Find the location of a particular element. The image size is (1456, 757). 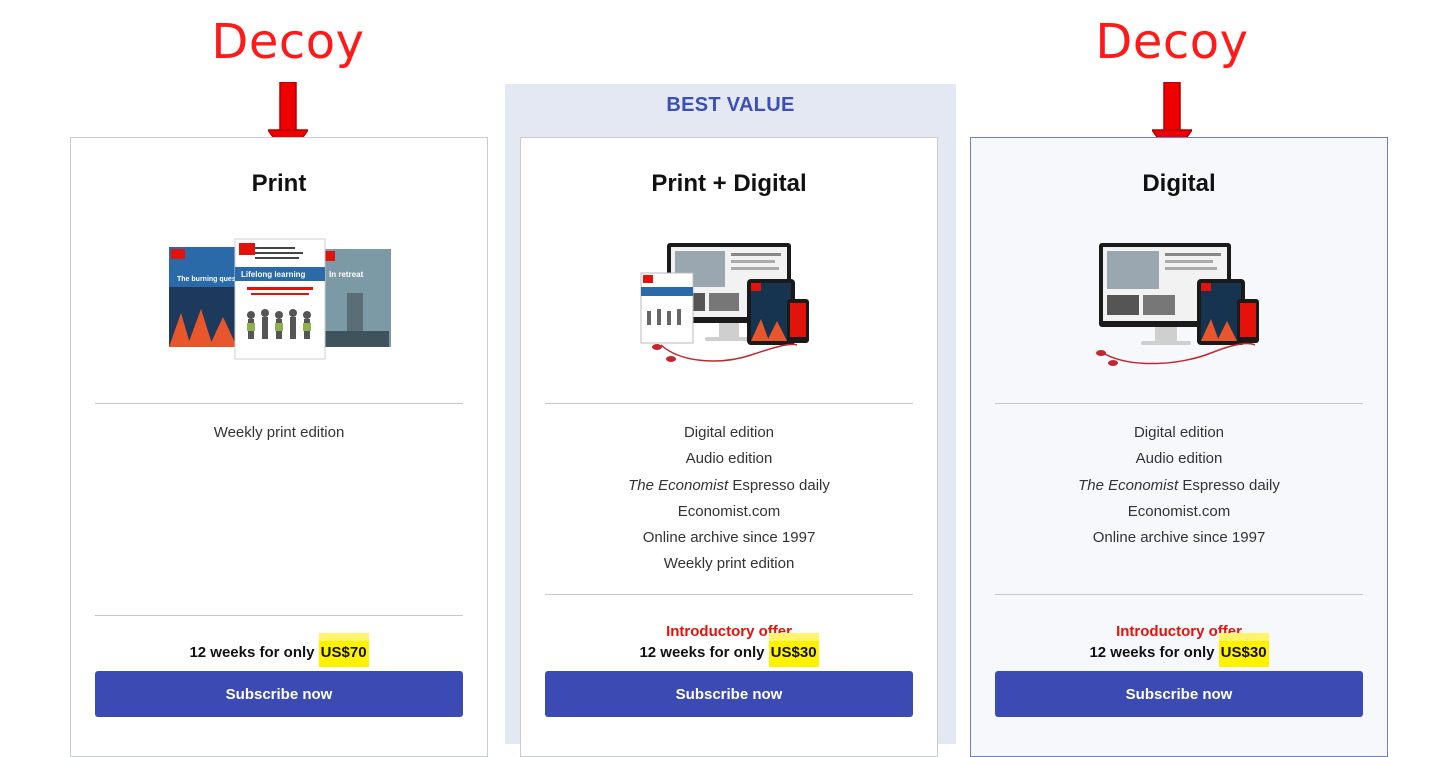

decoy-label-left: Decoy is located at coordinates (288, 42).